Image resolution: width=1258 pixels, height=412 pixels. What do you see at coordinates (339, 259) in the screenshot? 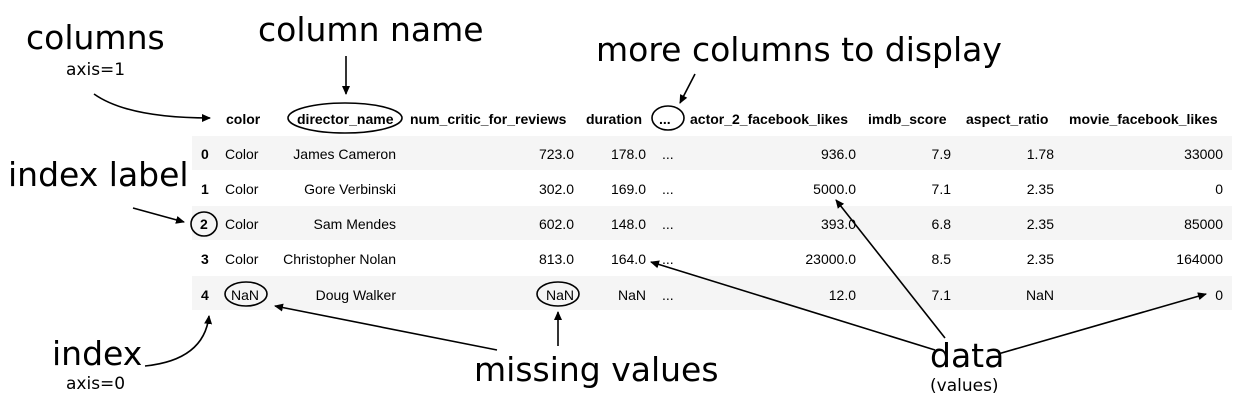
I see `table-cell: Christopher Nolan` at bounding box center [339, 259].